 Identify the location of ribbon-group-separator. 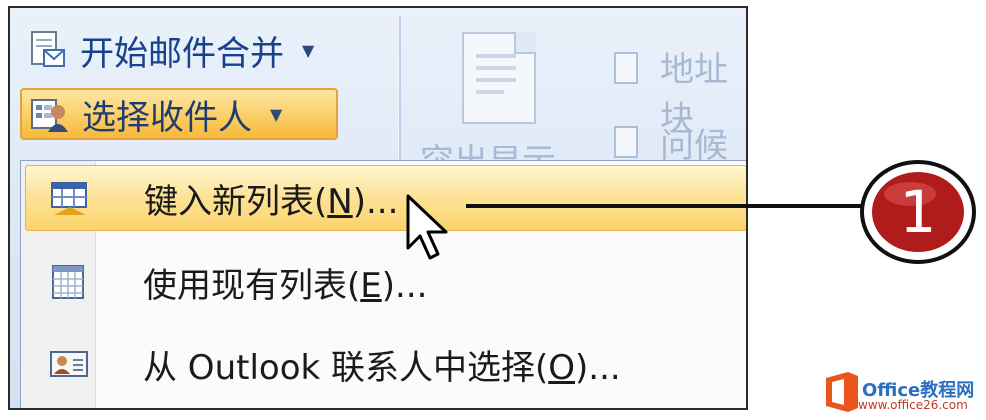
(399, 91).